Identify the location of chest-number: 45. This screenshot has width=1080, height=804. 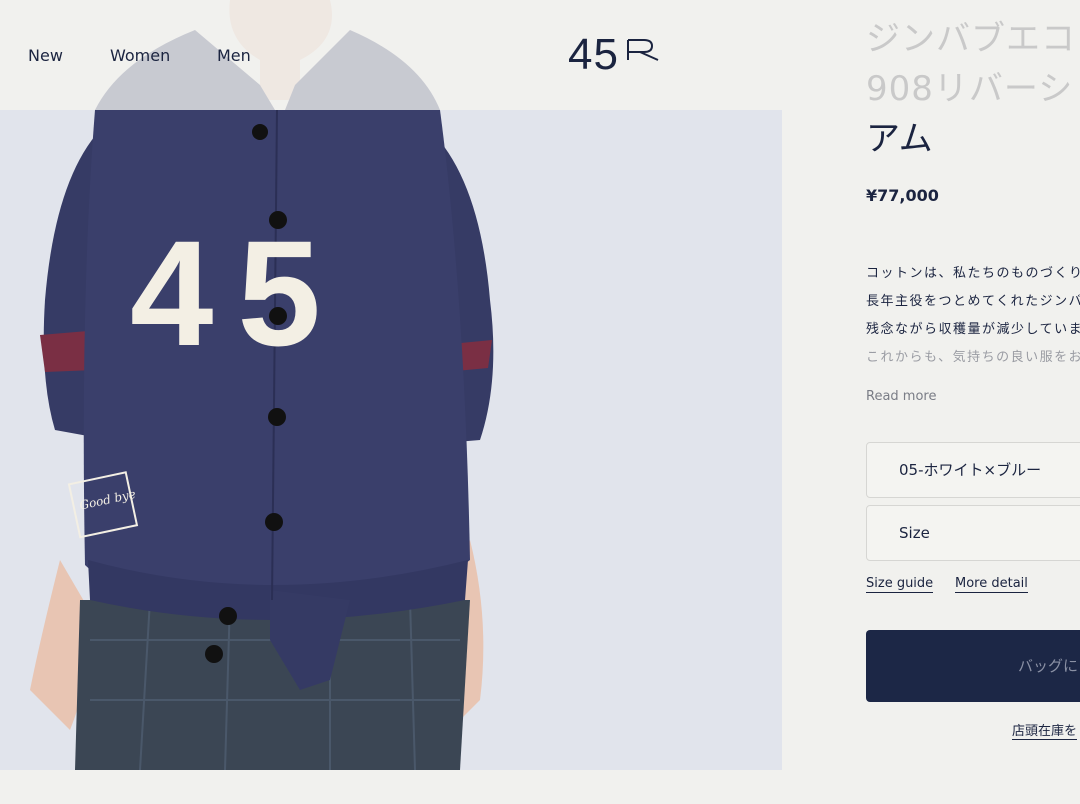
(237, 293).